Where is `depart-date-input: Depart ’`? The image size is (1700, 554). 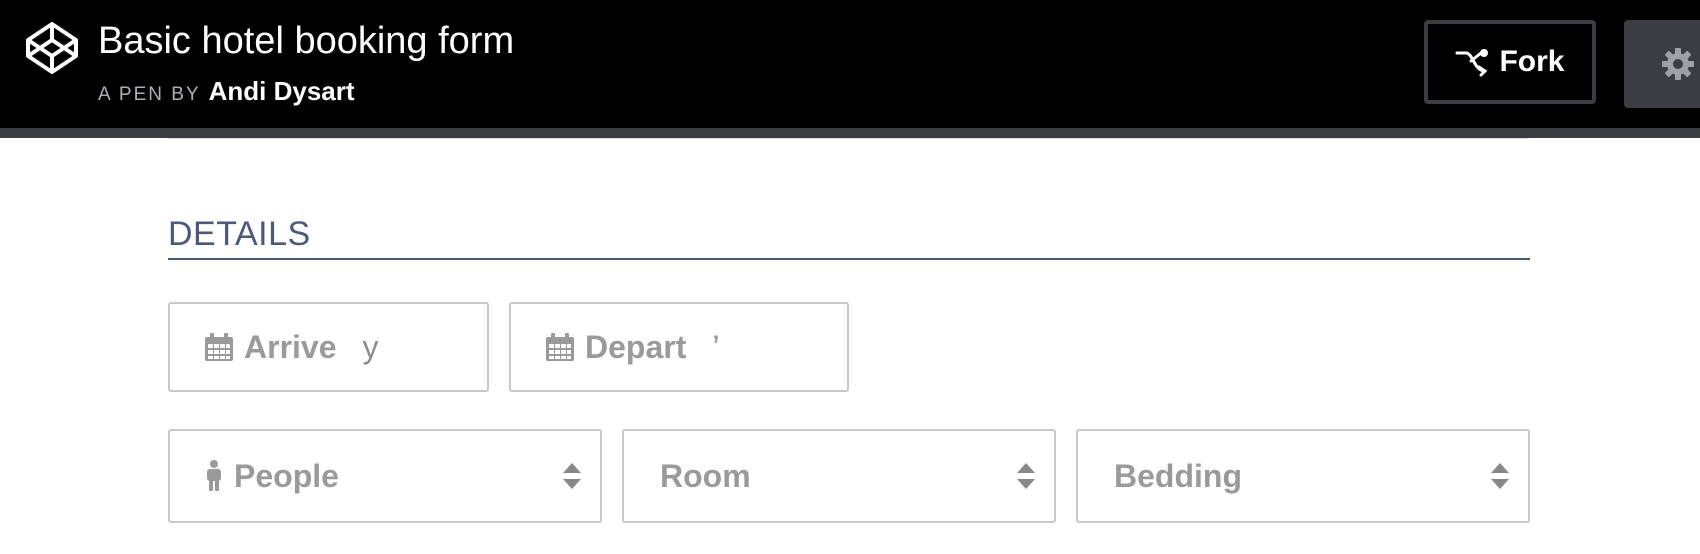 depart-date-input: Depart ’ is located at coordinates (679, 347).